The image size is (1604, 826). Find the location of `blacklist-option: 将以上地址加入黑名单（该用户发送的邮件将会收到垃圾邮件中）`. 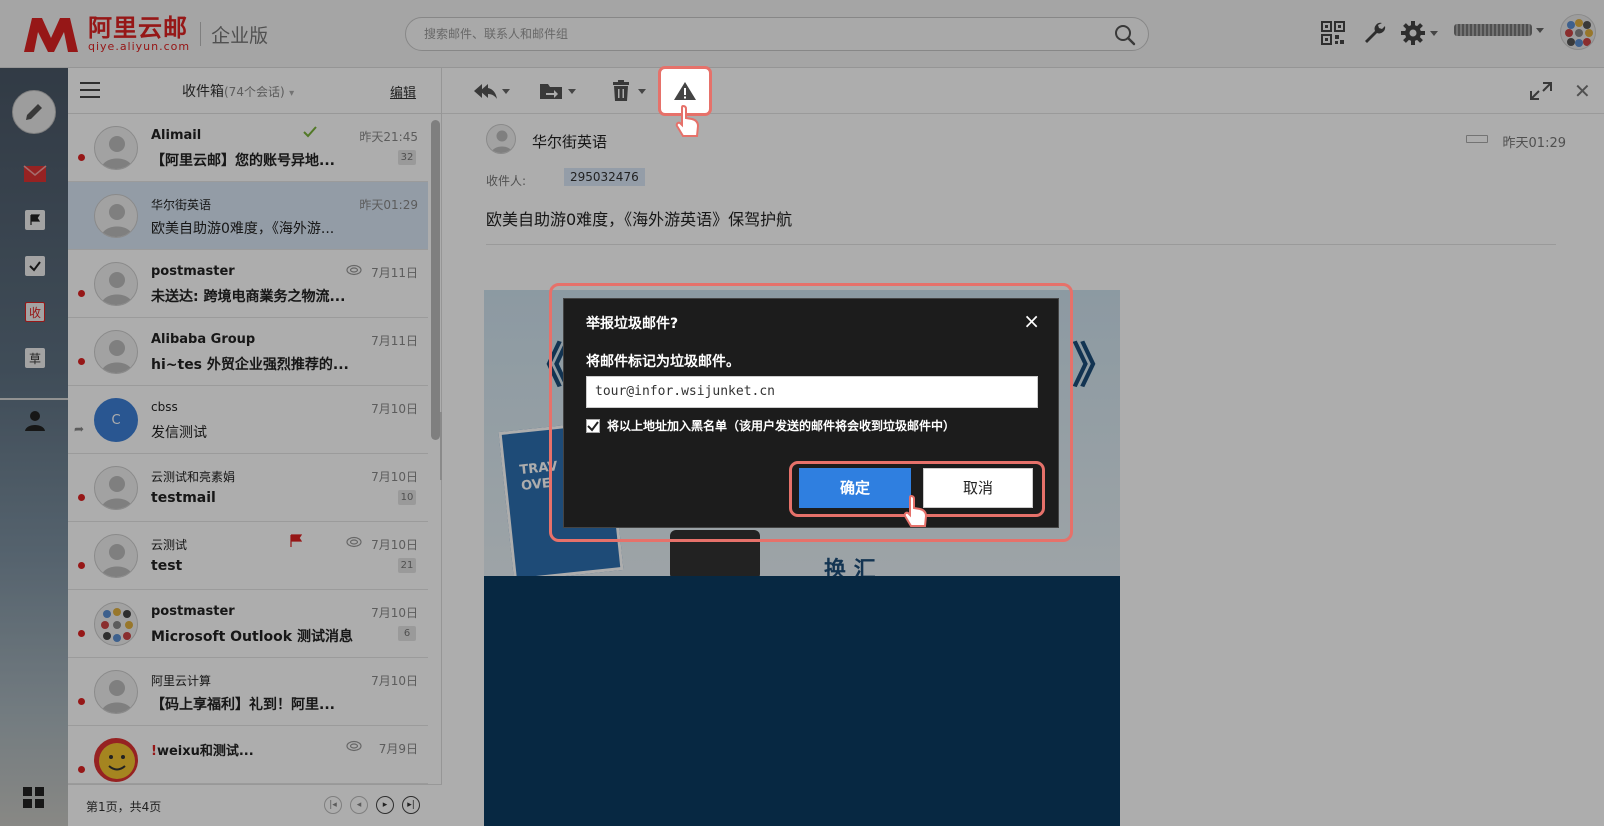

blacklist-option: 将以上地址加入黑名单（该用户发送的邮件将会收到垃圾邮件中） is located at coordinates (770, 425).